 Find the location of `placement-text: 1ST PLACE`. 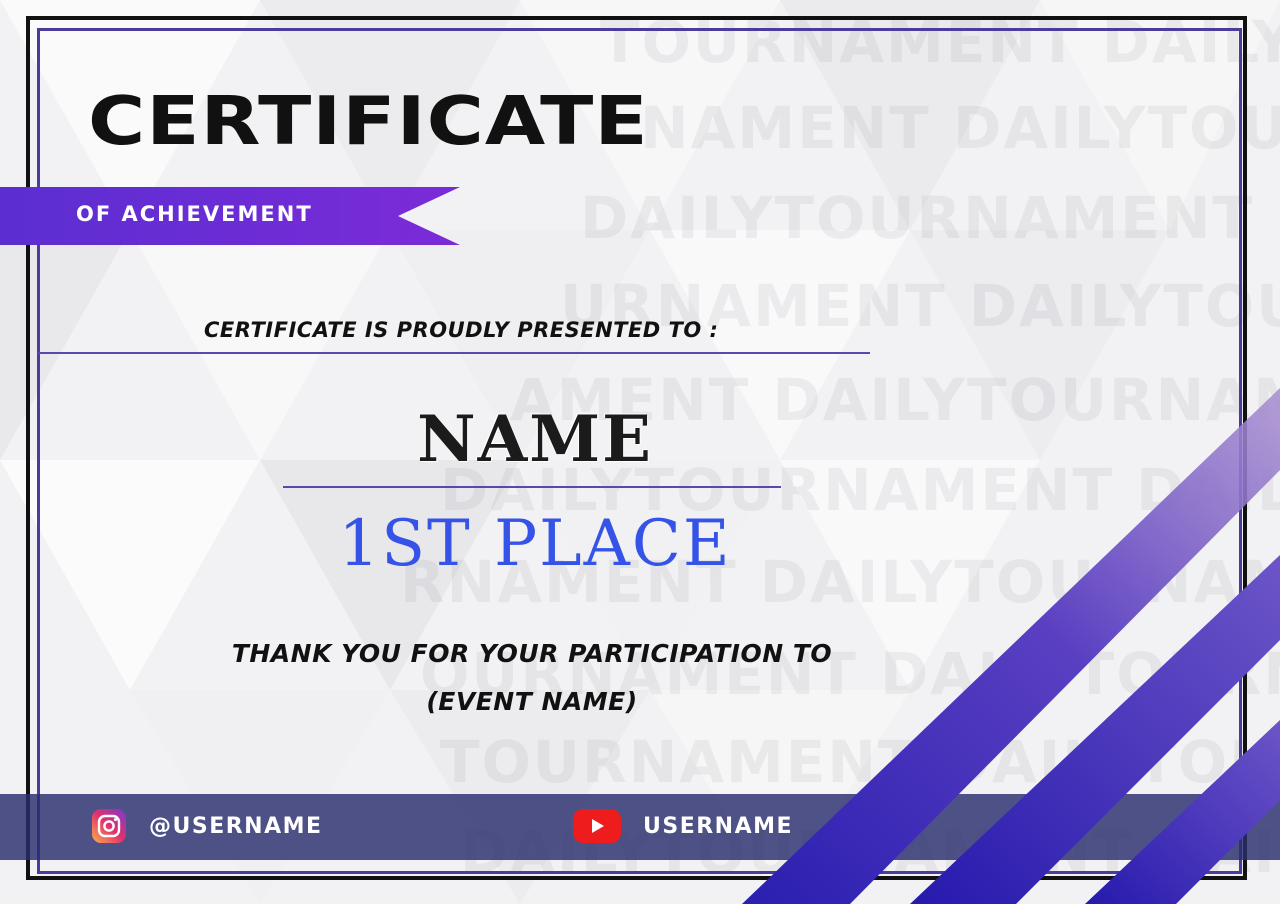

placement-text: 1ST PLACE is located at coordinates (535, 544).